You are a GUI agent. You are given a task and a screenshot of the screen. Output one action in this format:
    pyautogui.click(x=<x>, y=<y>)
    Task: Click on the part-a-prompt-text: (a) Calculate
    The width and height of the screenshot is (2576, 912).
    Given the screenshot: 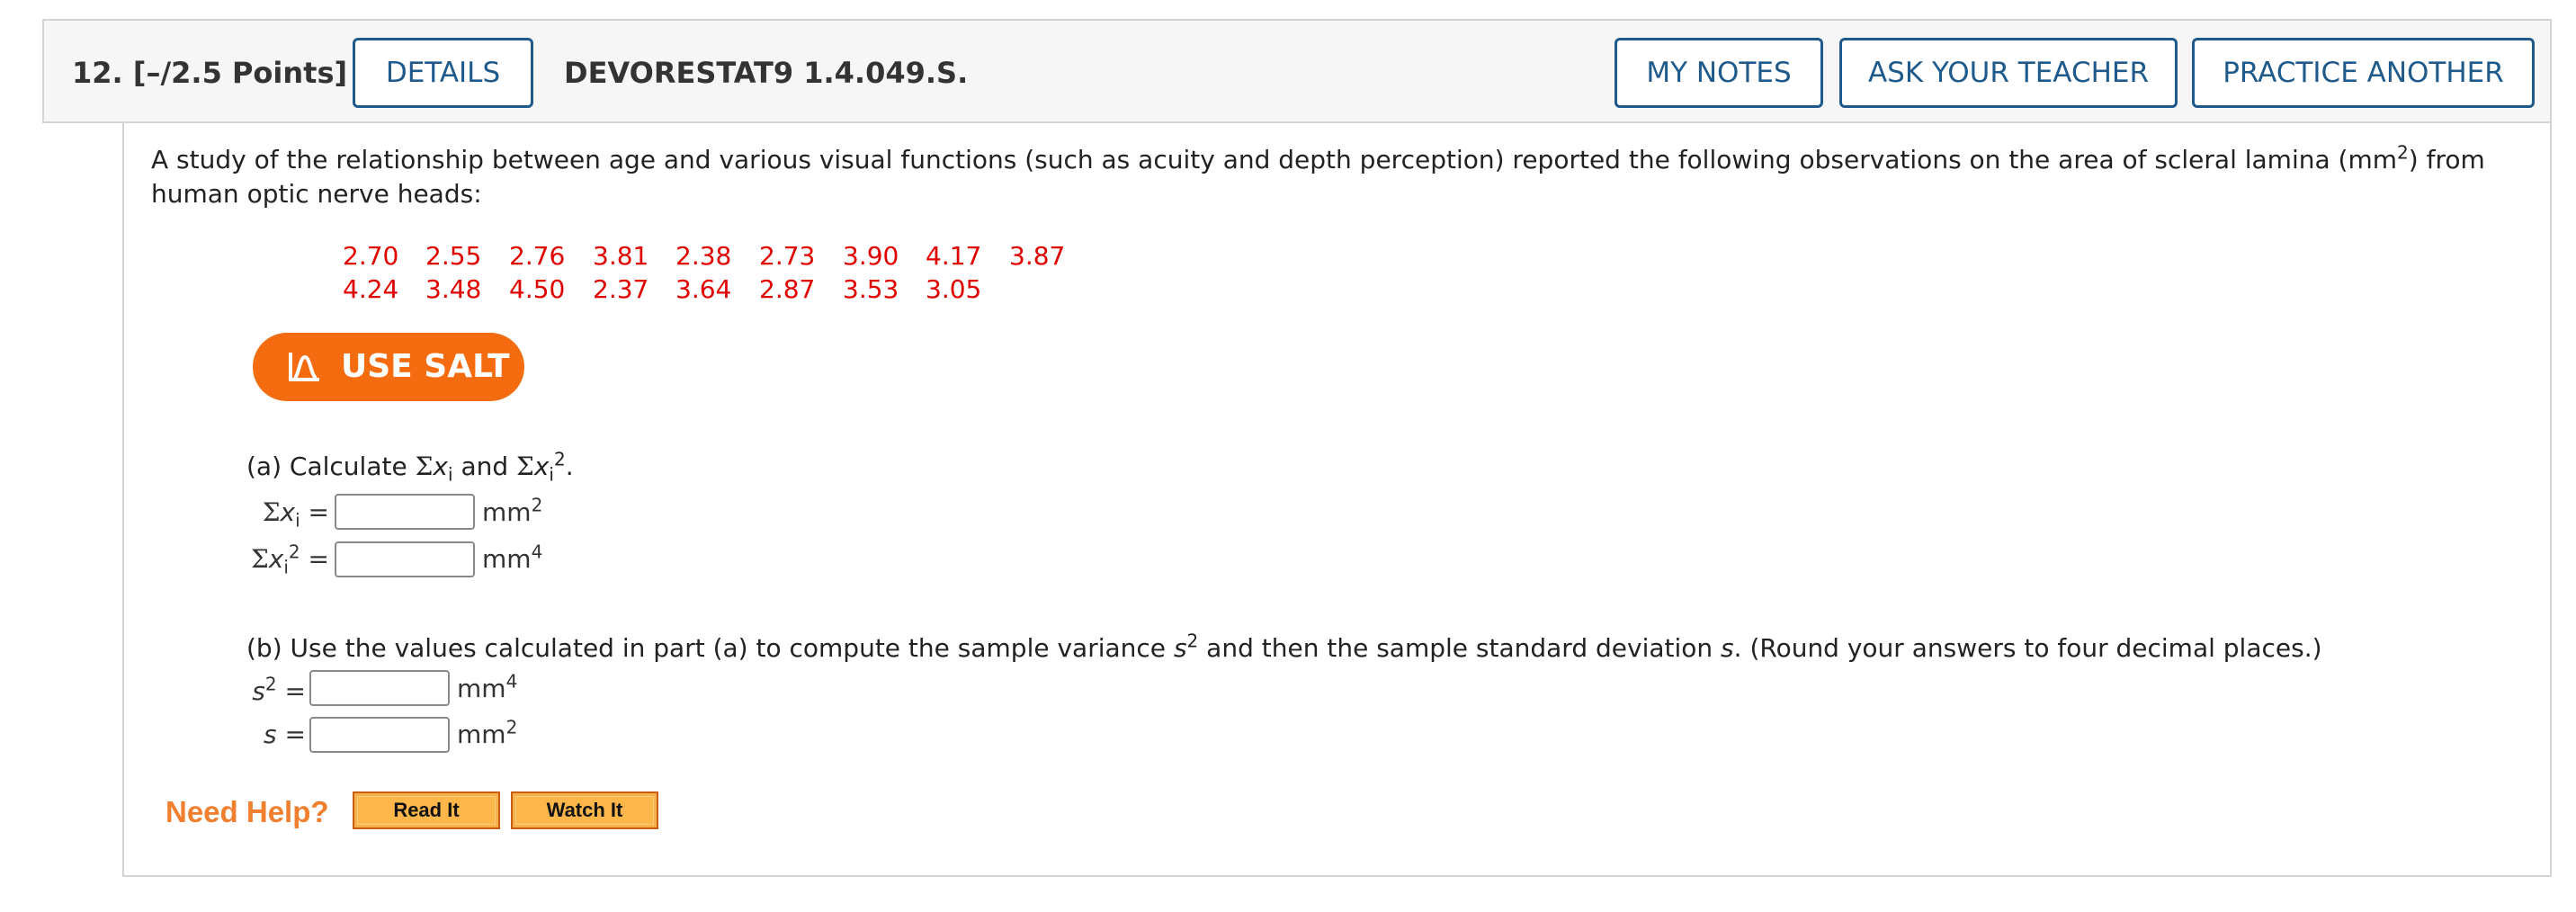 What is the action you would take?
    pyautogui.click(x=326, y=467)
    